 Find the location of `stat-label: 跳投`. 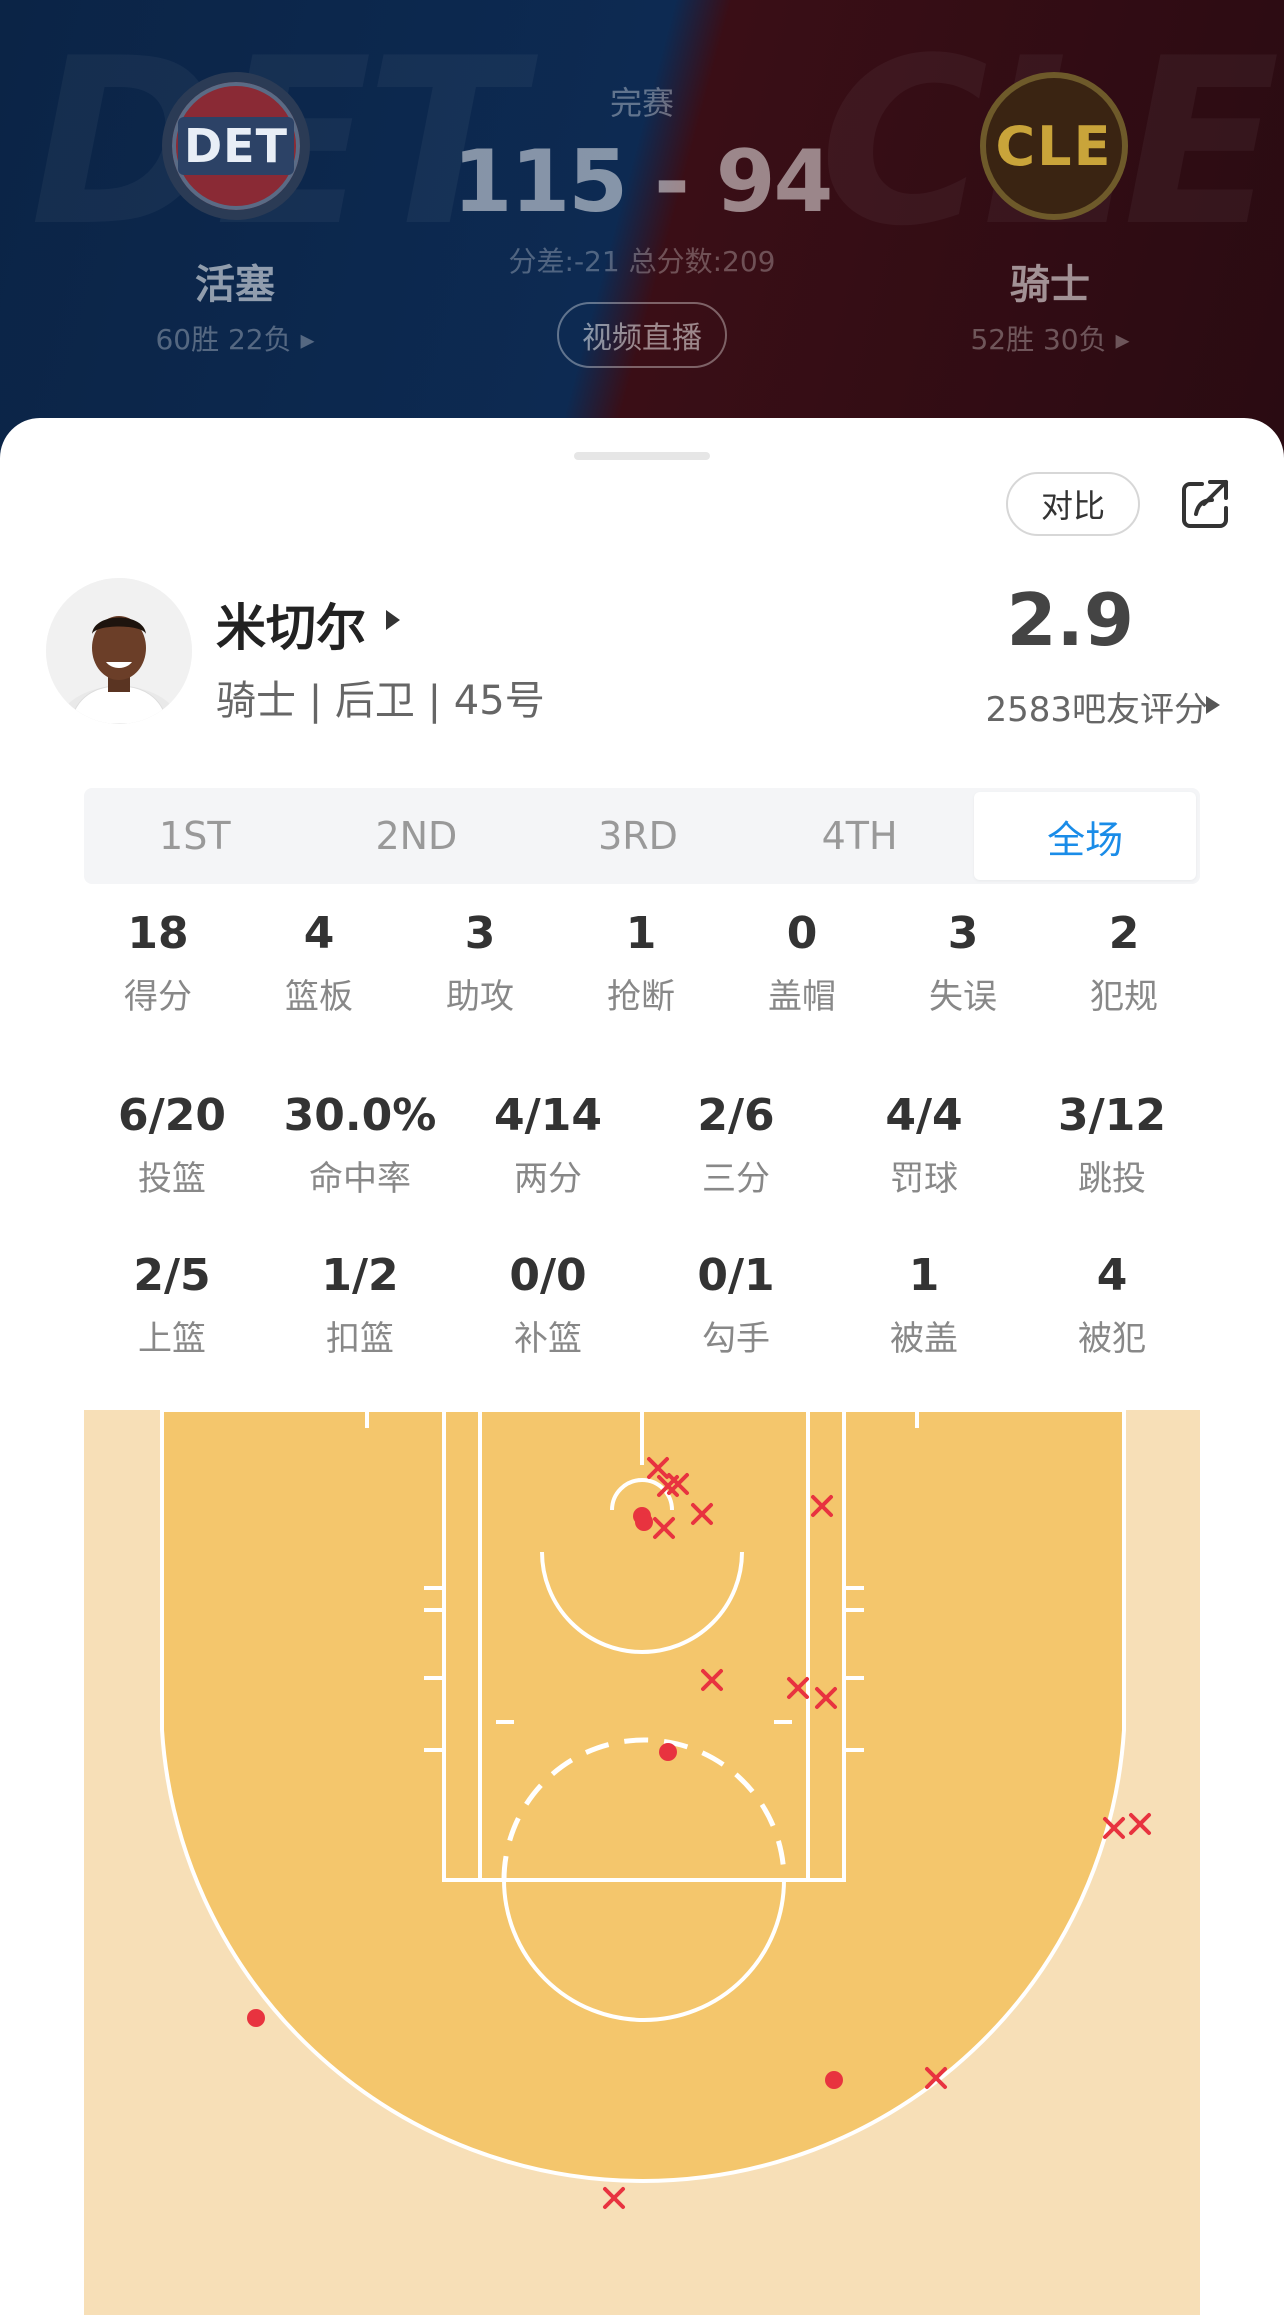

stat-label: 跳投 is located at coordinates (1112, 1179).